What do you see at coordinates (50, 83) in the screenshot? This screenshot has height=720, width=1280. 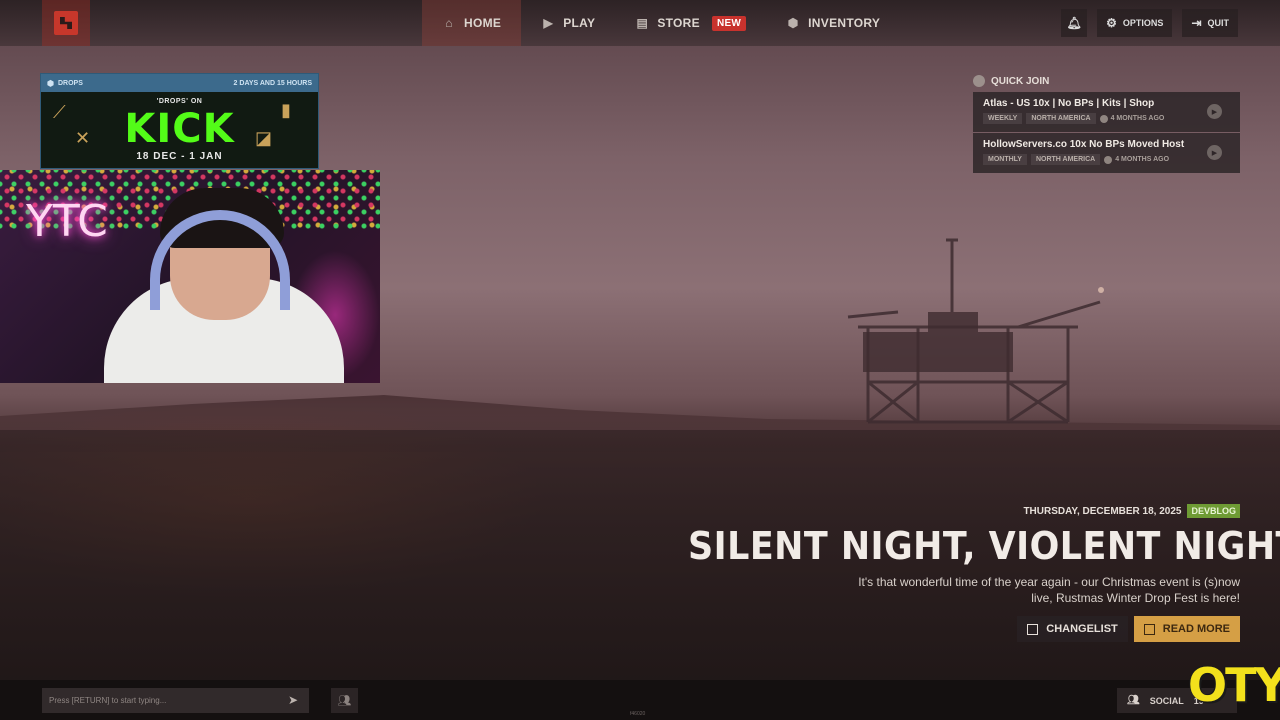 I see `drops-cube-icon: ⬢` at bounding box center [50, 83].